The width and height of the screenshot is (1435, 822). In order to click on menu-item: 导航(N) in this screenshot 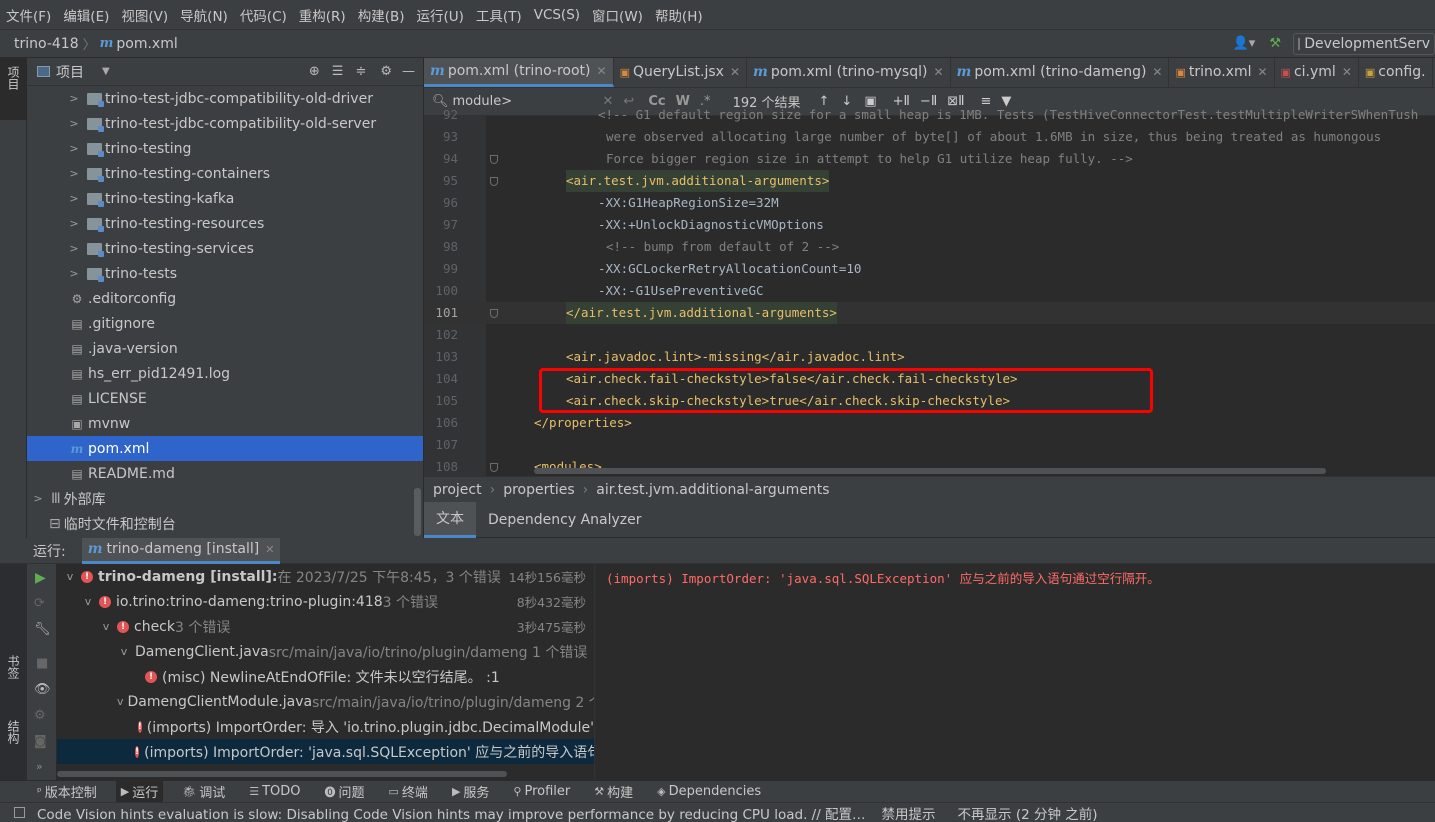, I will do `click(204, 15)`.